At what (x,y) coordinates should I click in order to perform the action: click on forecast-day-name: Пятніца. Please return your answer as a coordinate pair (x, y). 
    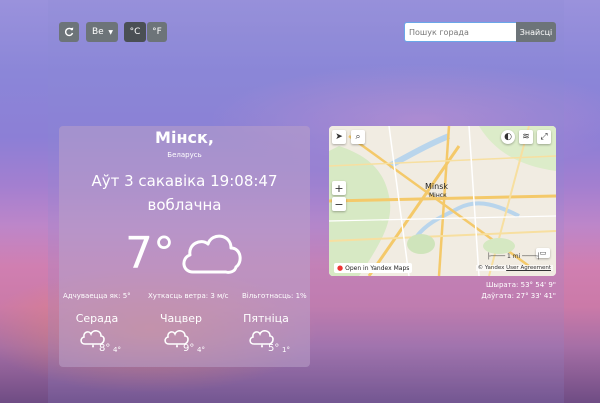
    Looking at the image, I should click on (266, 318).